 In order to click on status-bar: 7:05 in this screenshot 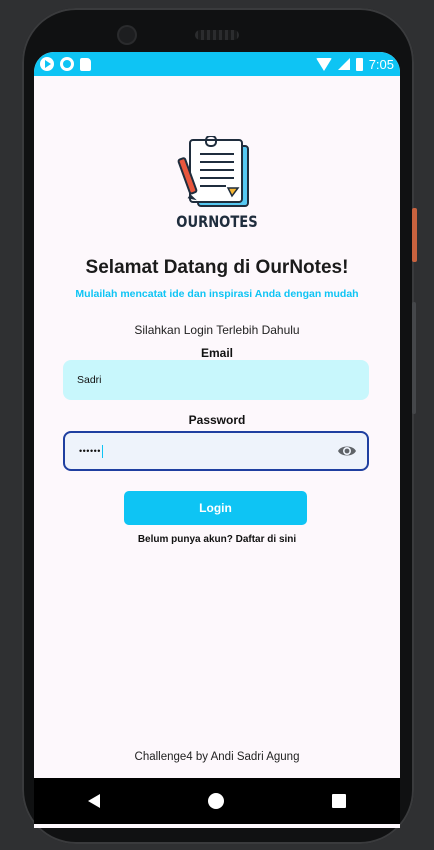, I will do `click(217, 64)`.